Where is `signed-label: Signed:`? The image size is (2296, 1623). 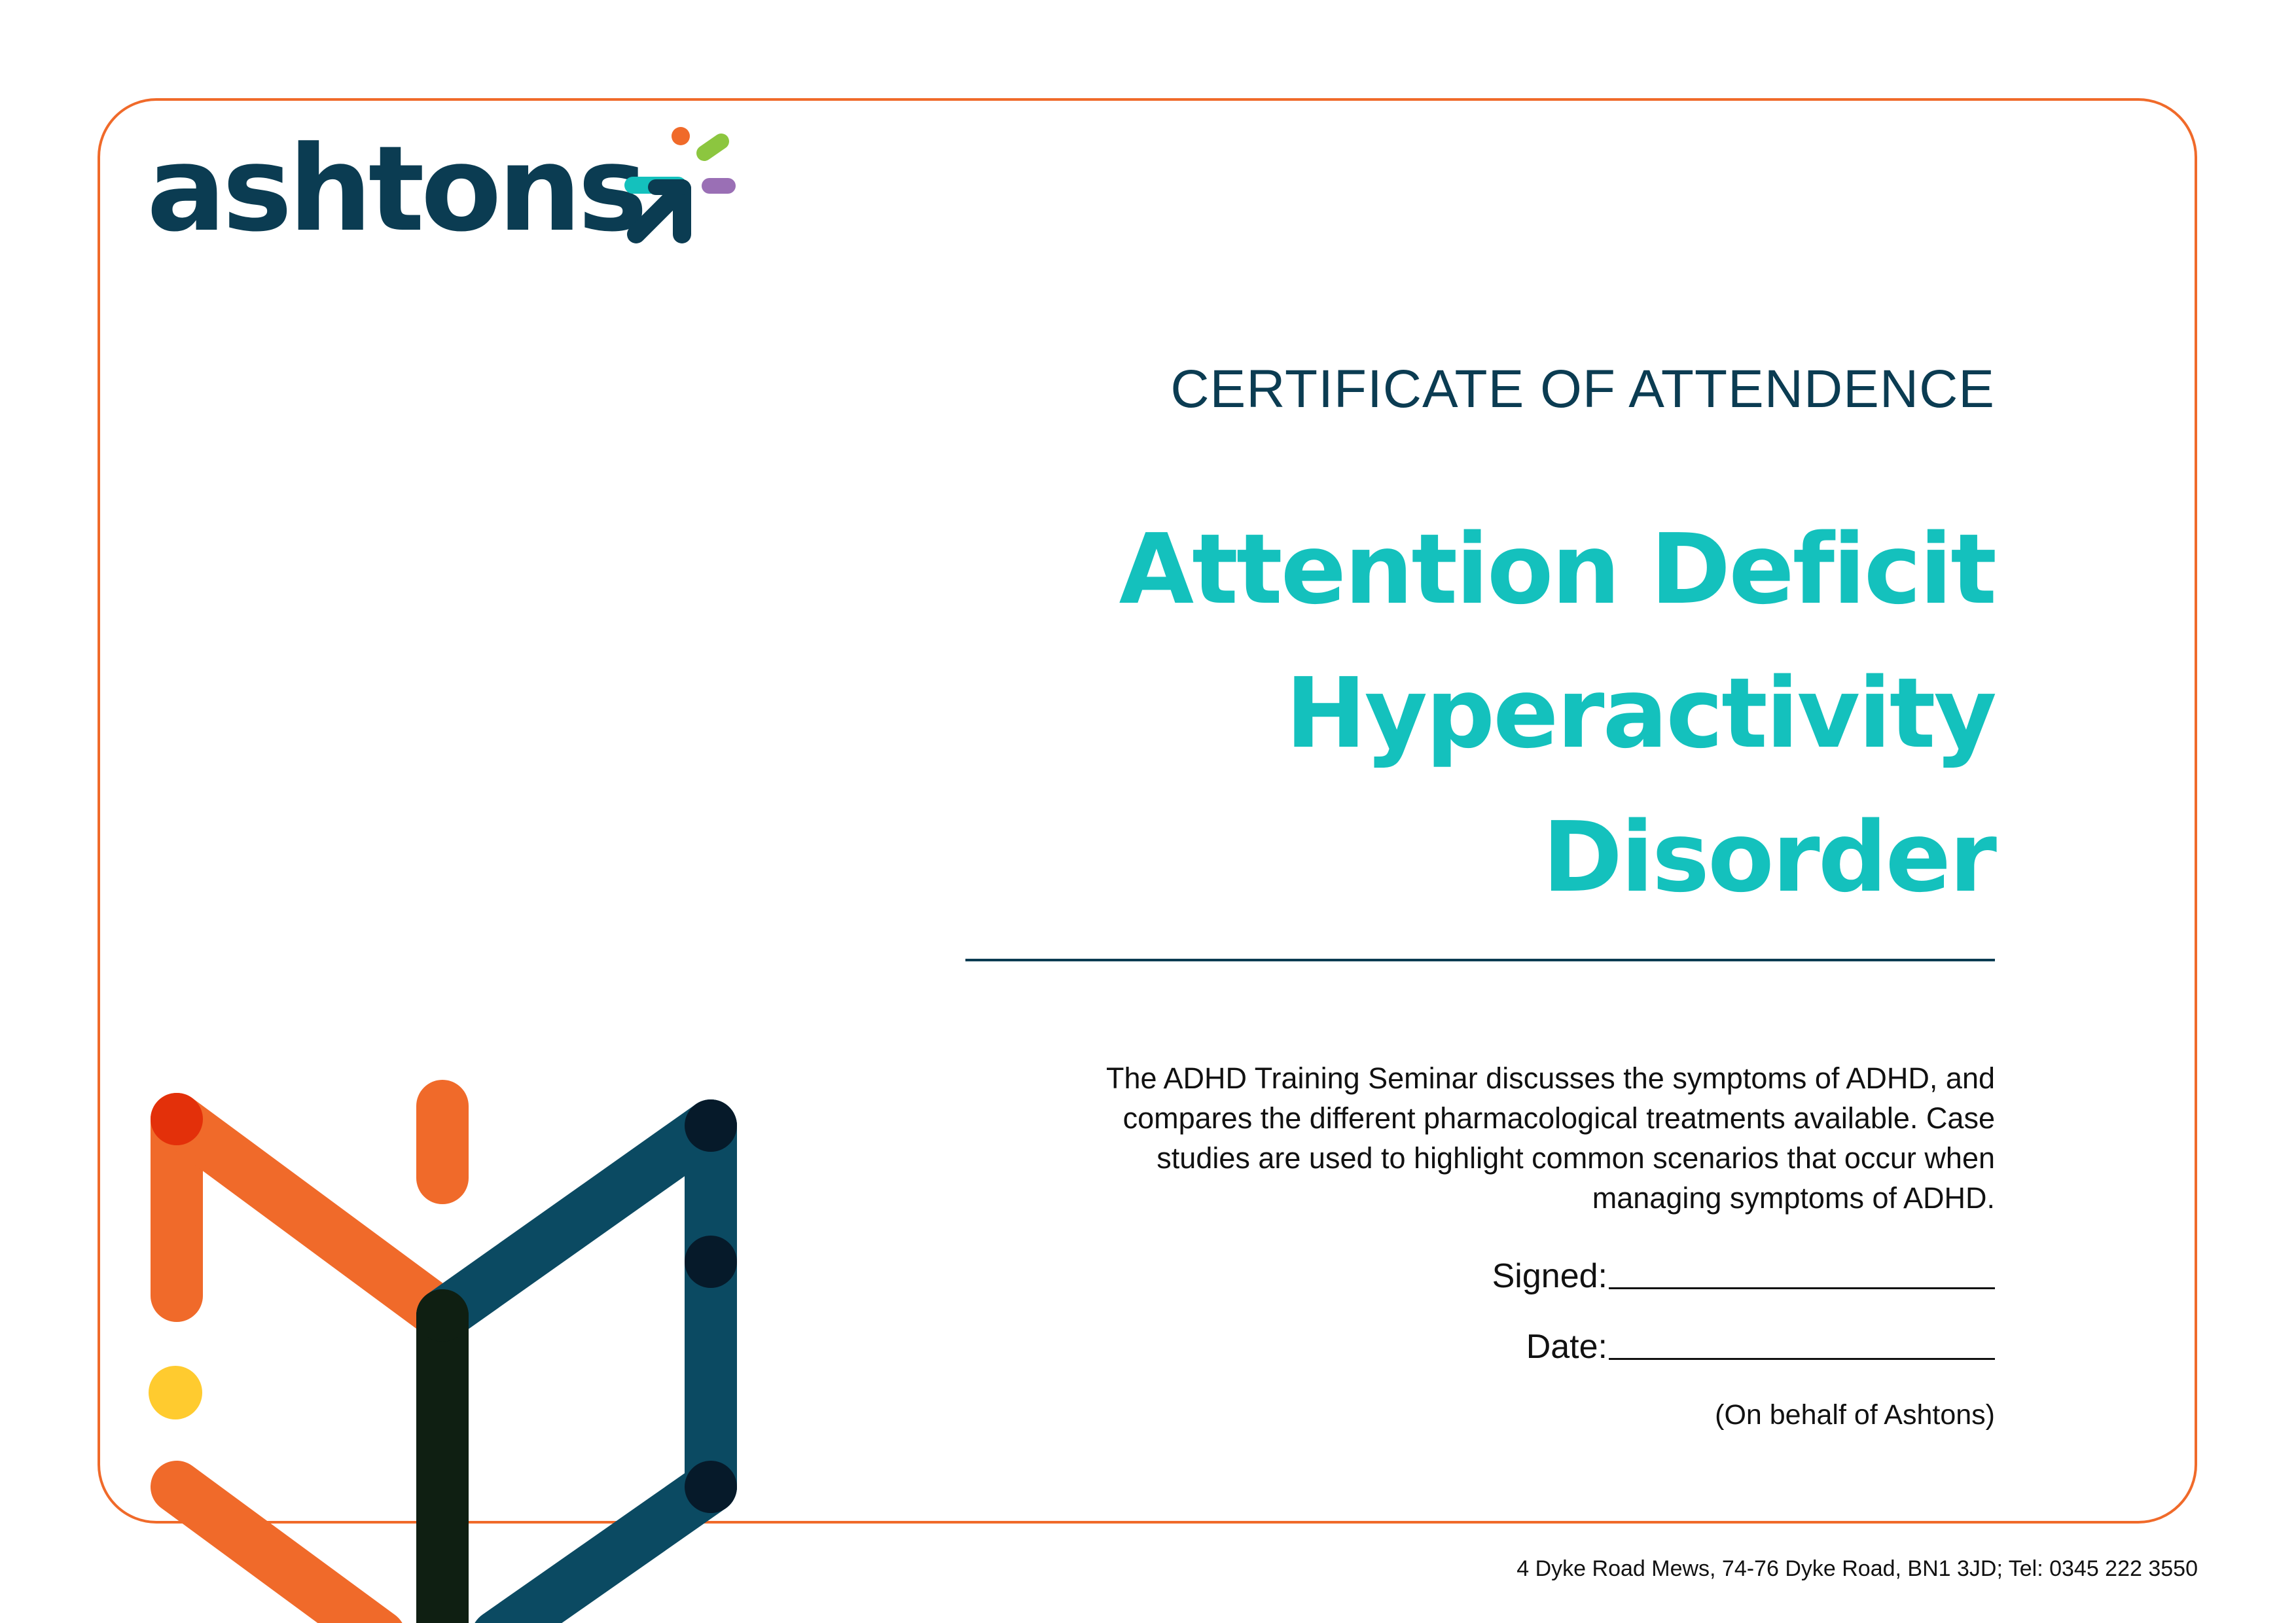
signed-label: Signed: is located at coordinates (1549, 1276).